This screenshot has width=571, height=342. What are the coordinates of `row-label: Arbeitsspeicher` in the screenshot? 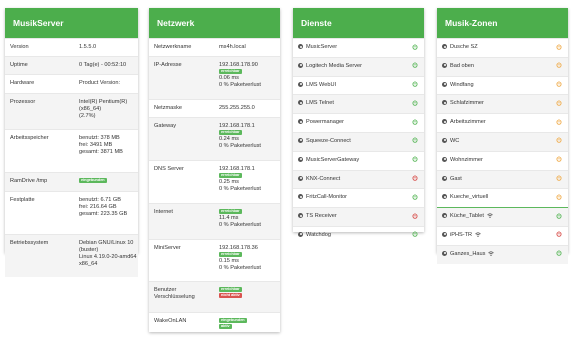 It's located at (29, 138).